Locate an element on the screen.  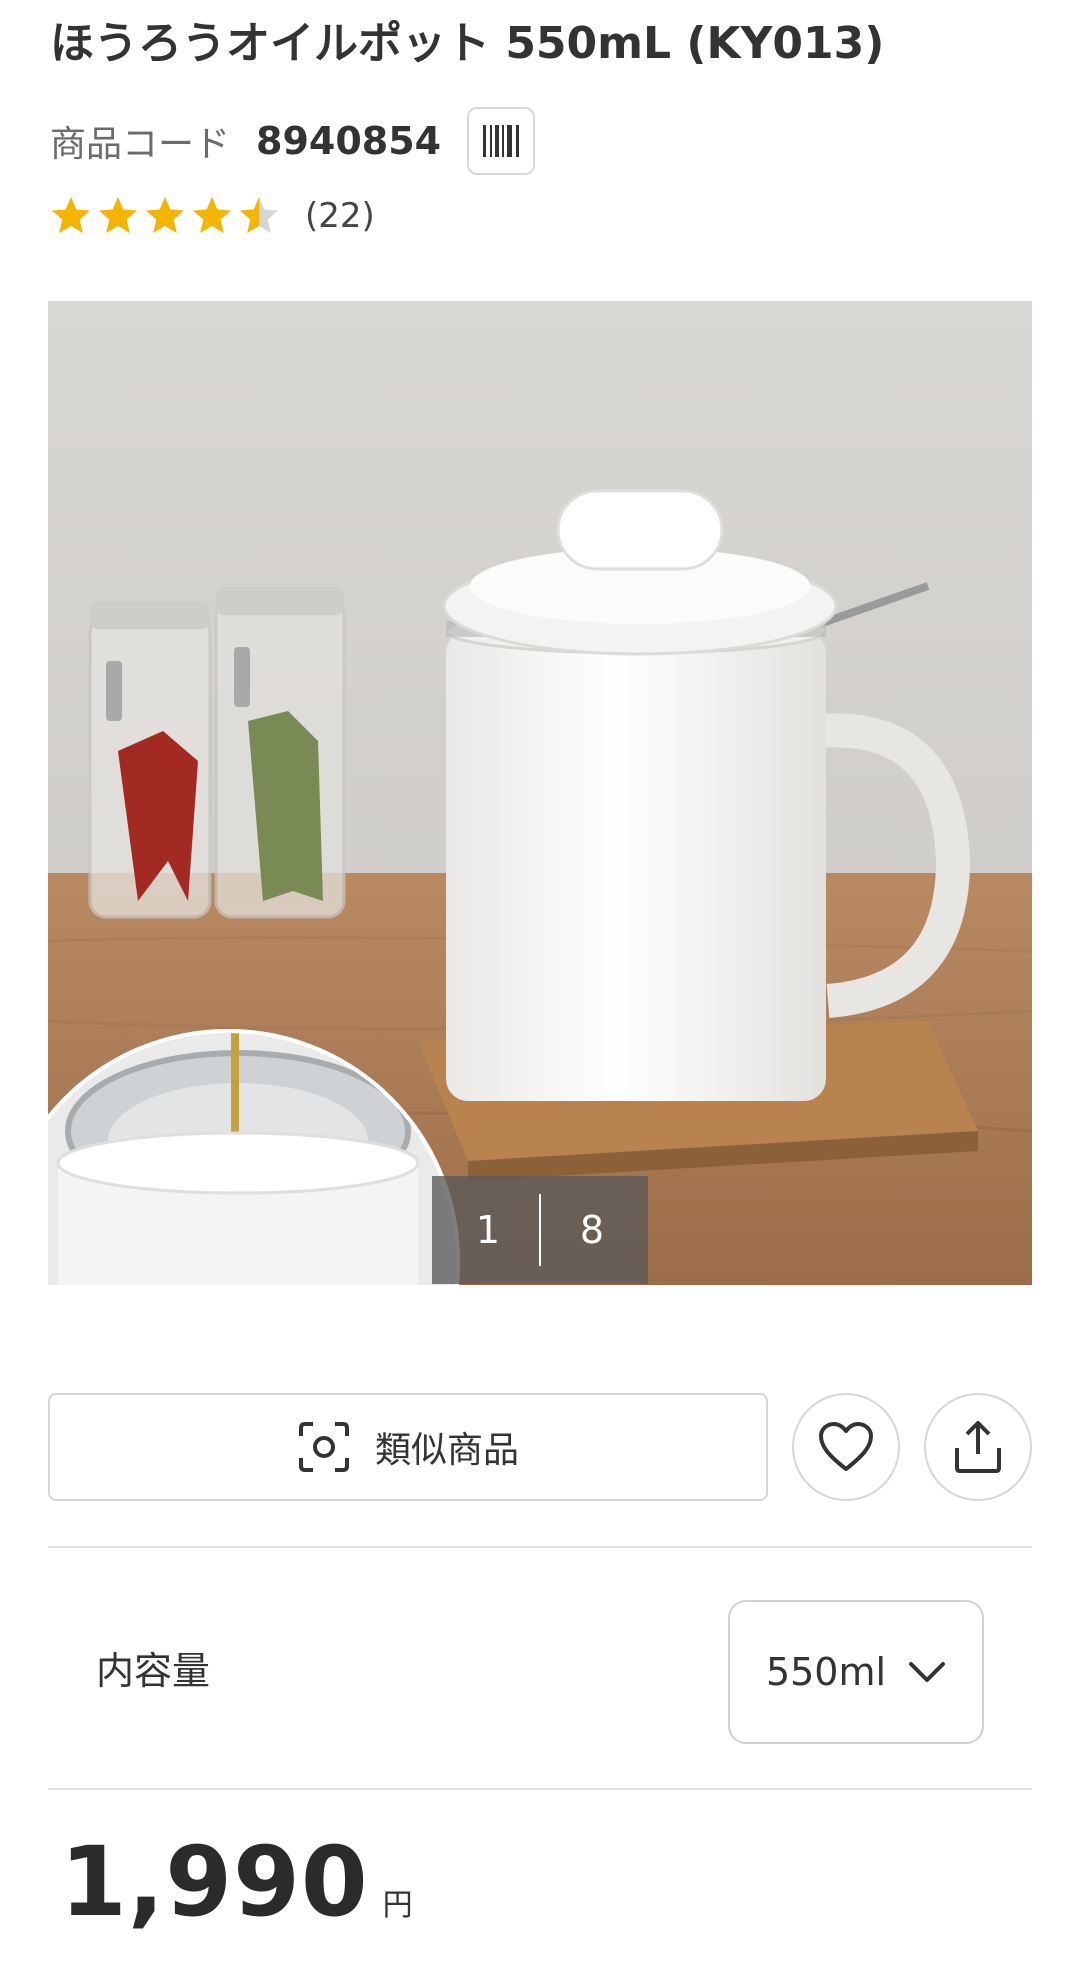
similar-items-label: 類似商品 is located at coordinates (446, 1450).